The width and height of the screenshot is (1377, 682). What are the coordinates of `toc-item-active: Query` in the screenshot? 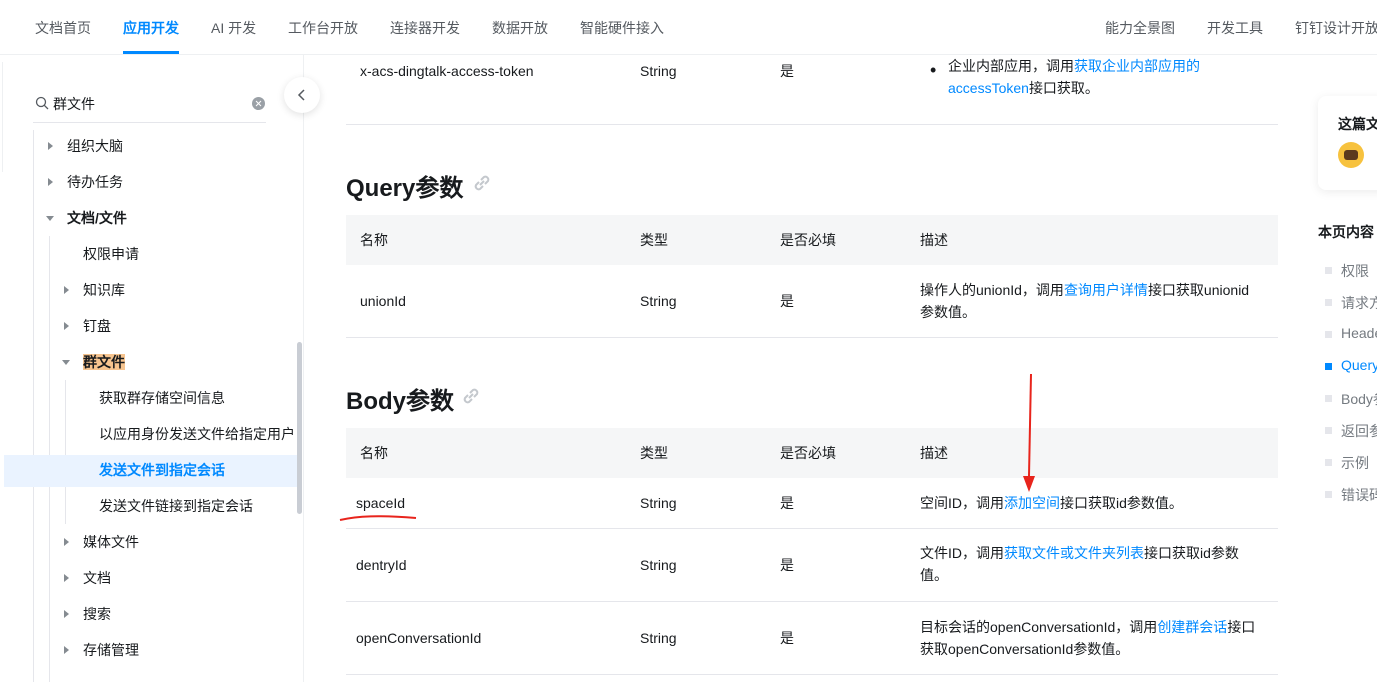 It's located at (1359, 365).